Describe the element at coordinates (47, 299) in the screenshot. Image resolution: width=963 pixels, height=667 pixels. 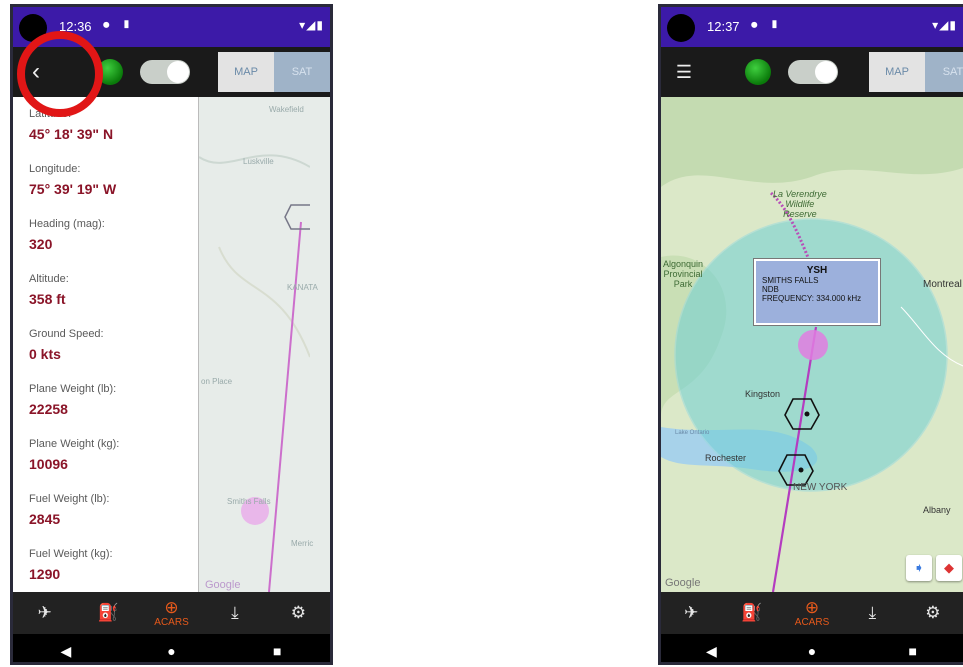
I see `field-value: 358 ft` at that location.